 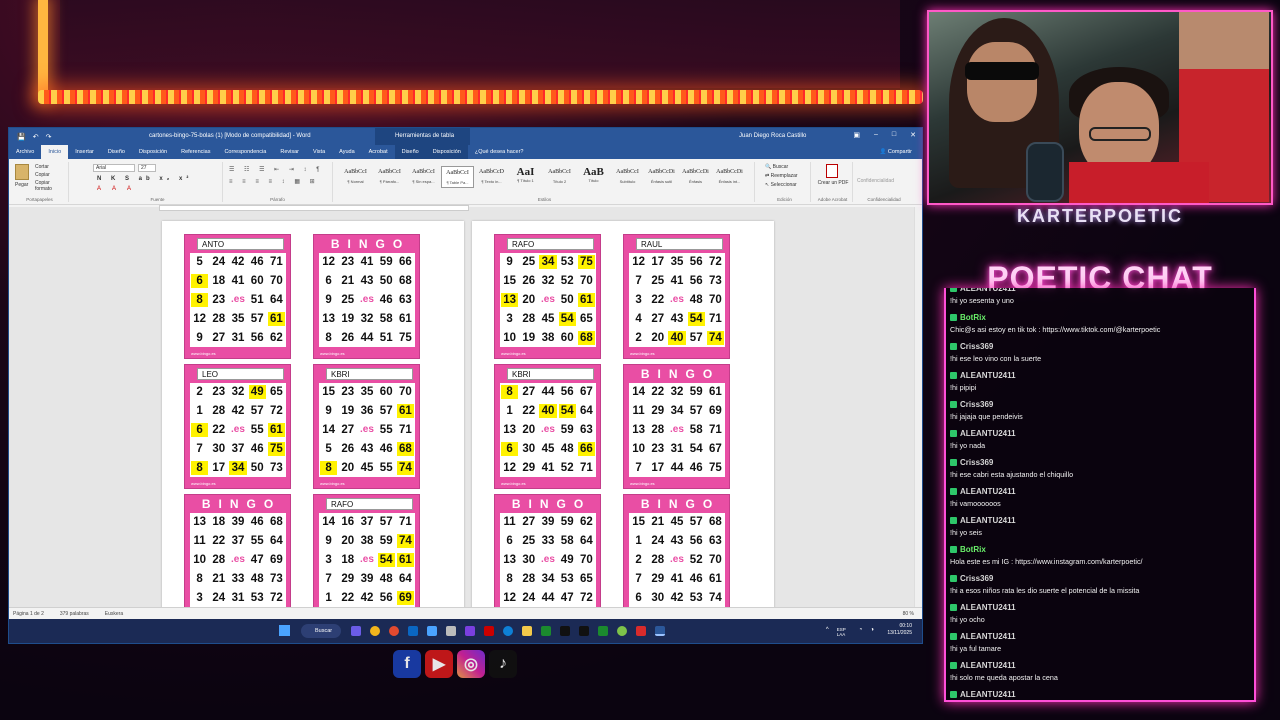 What do you see at coordinates (366, 392) in the screenshot?
I see `bingo-number: 35` at bounding box center [366, 392].